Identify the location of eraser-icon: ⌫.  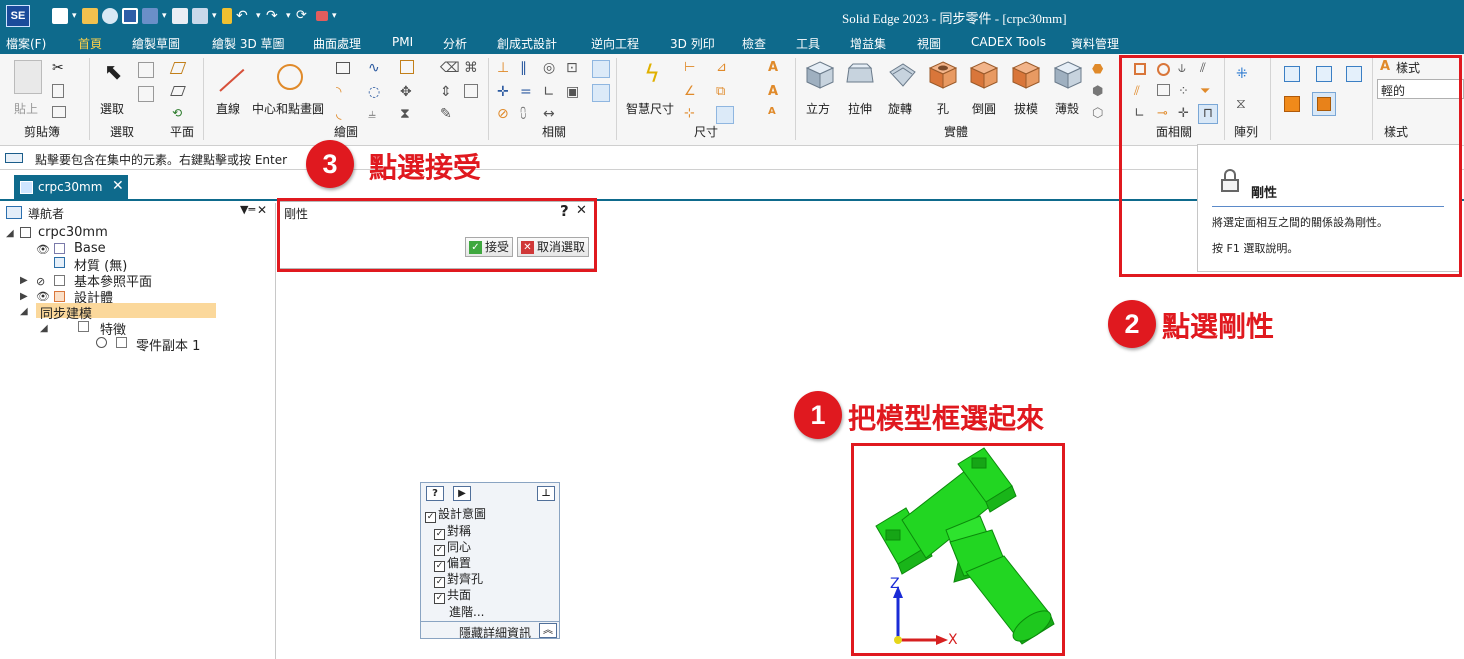
(450, 68).